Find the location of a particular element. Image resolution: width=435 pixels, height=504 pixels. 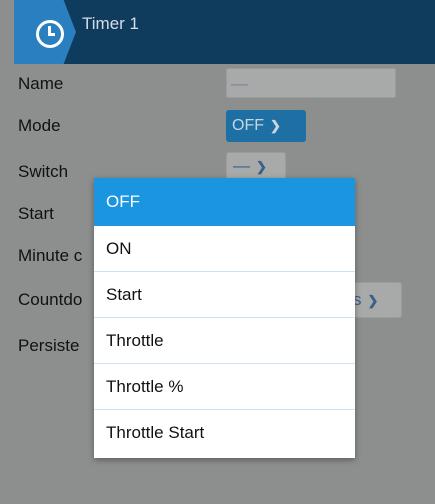

mode-label: Mode is located at coordinates (39, 125).